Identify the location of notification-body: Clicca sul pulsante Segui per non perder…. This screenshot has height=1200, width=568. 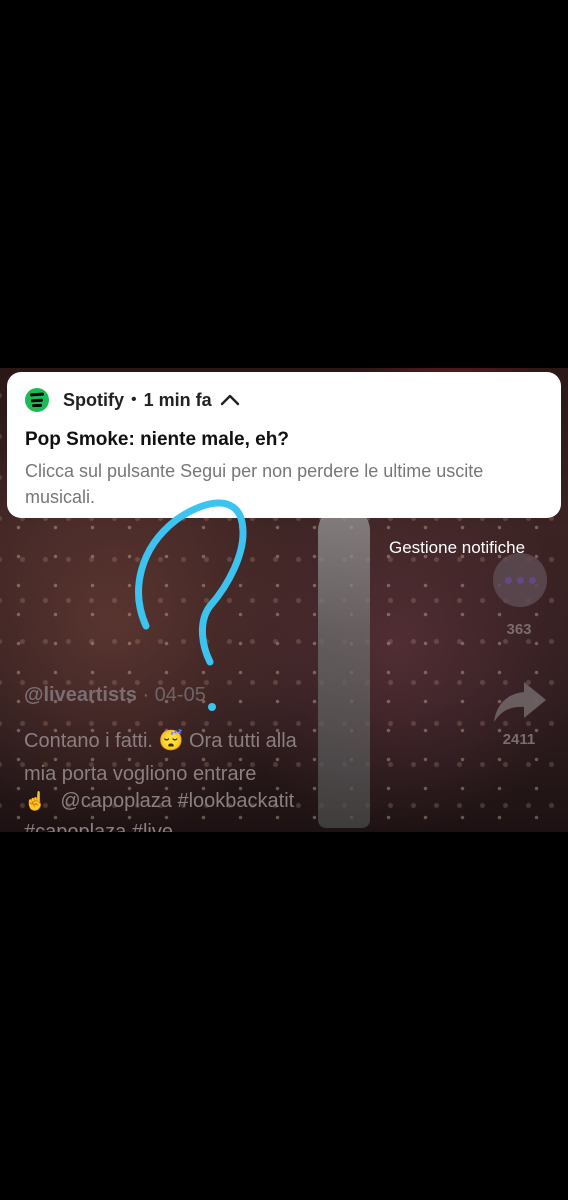
(254, 484).